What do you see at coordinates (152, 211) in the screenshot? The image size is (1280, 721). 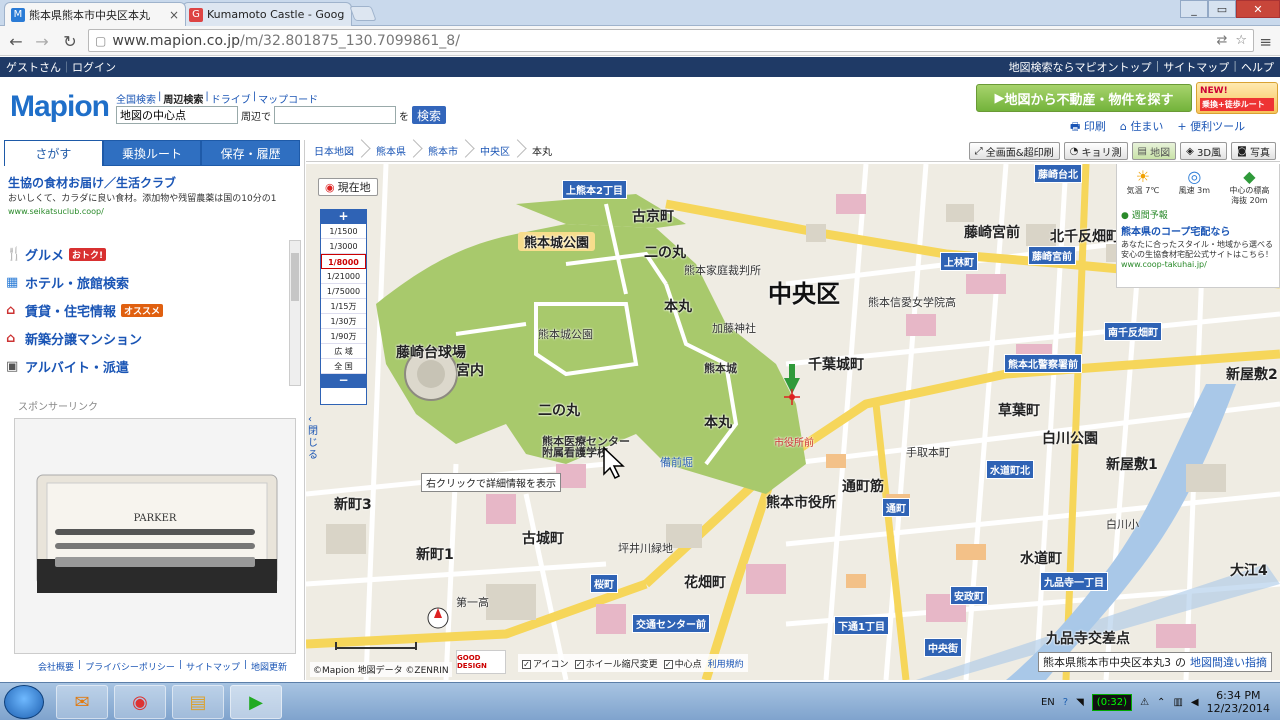 I see `ad-url: www.seikatsuclub.coop/` at bounding box center [152, 211].